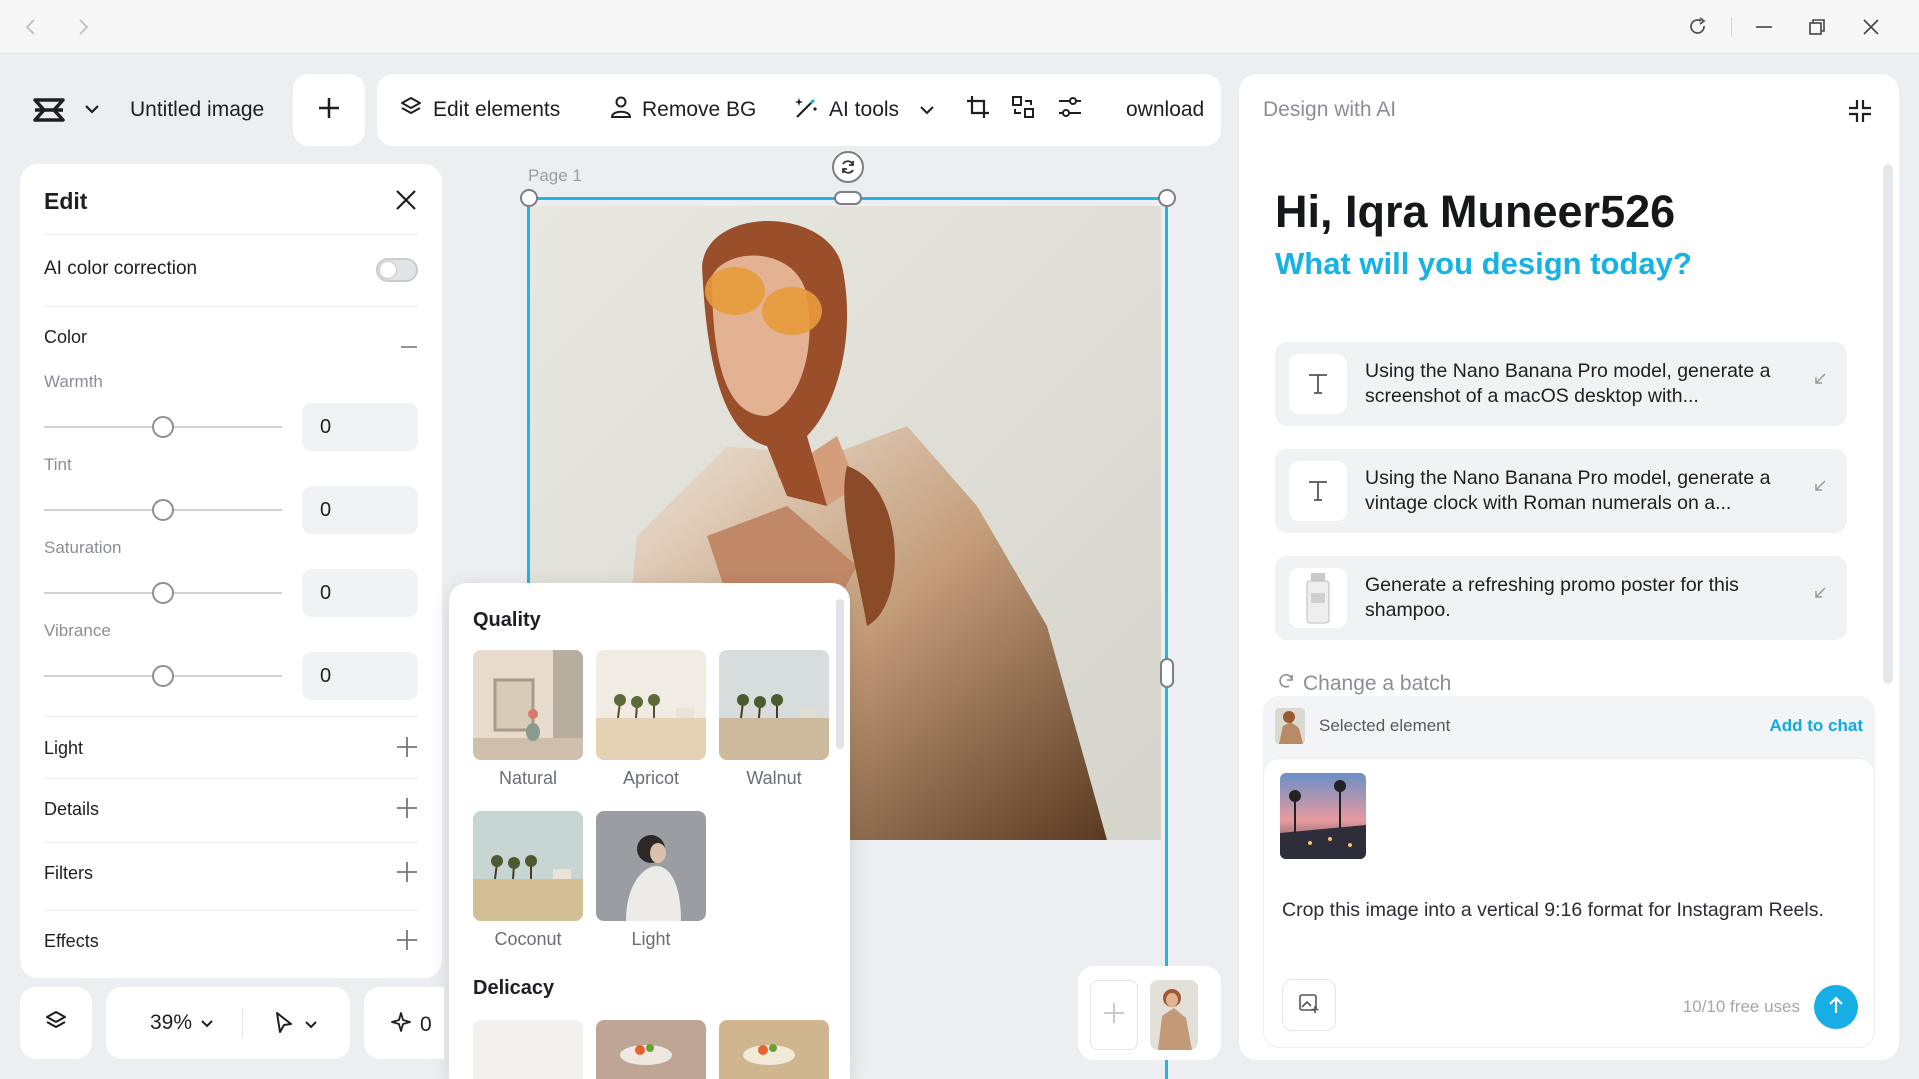  What do you see at coordinates (529, 198) in the screenshot?
I see `resize-handle-top-left` at bounding box center [529, 198].